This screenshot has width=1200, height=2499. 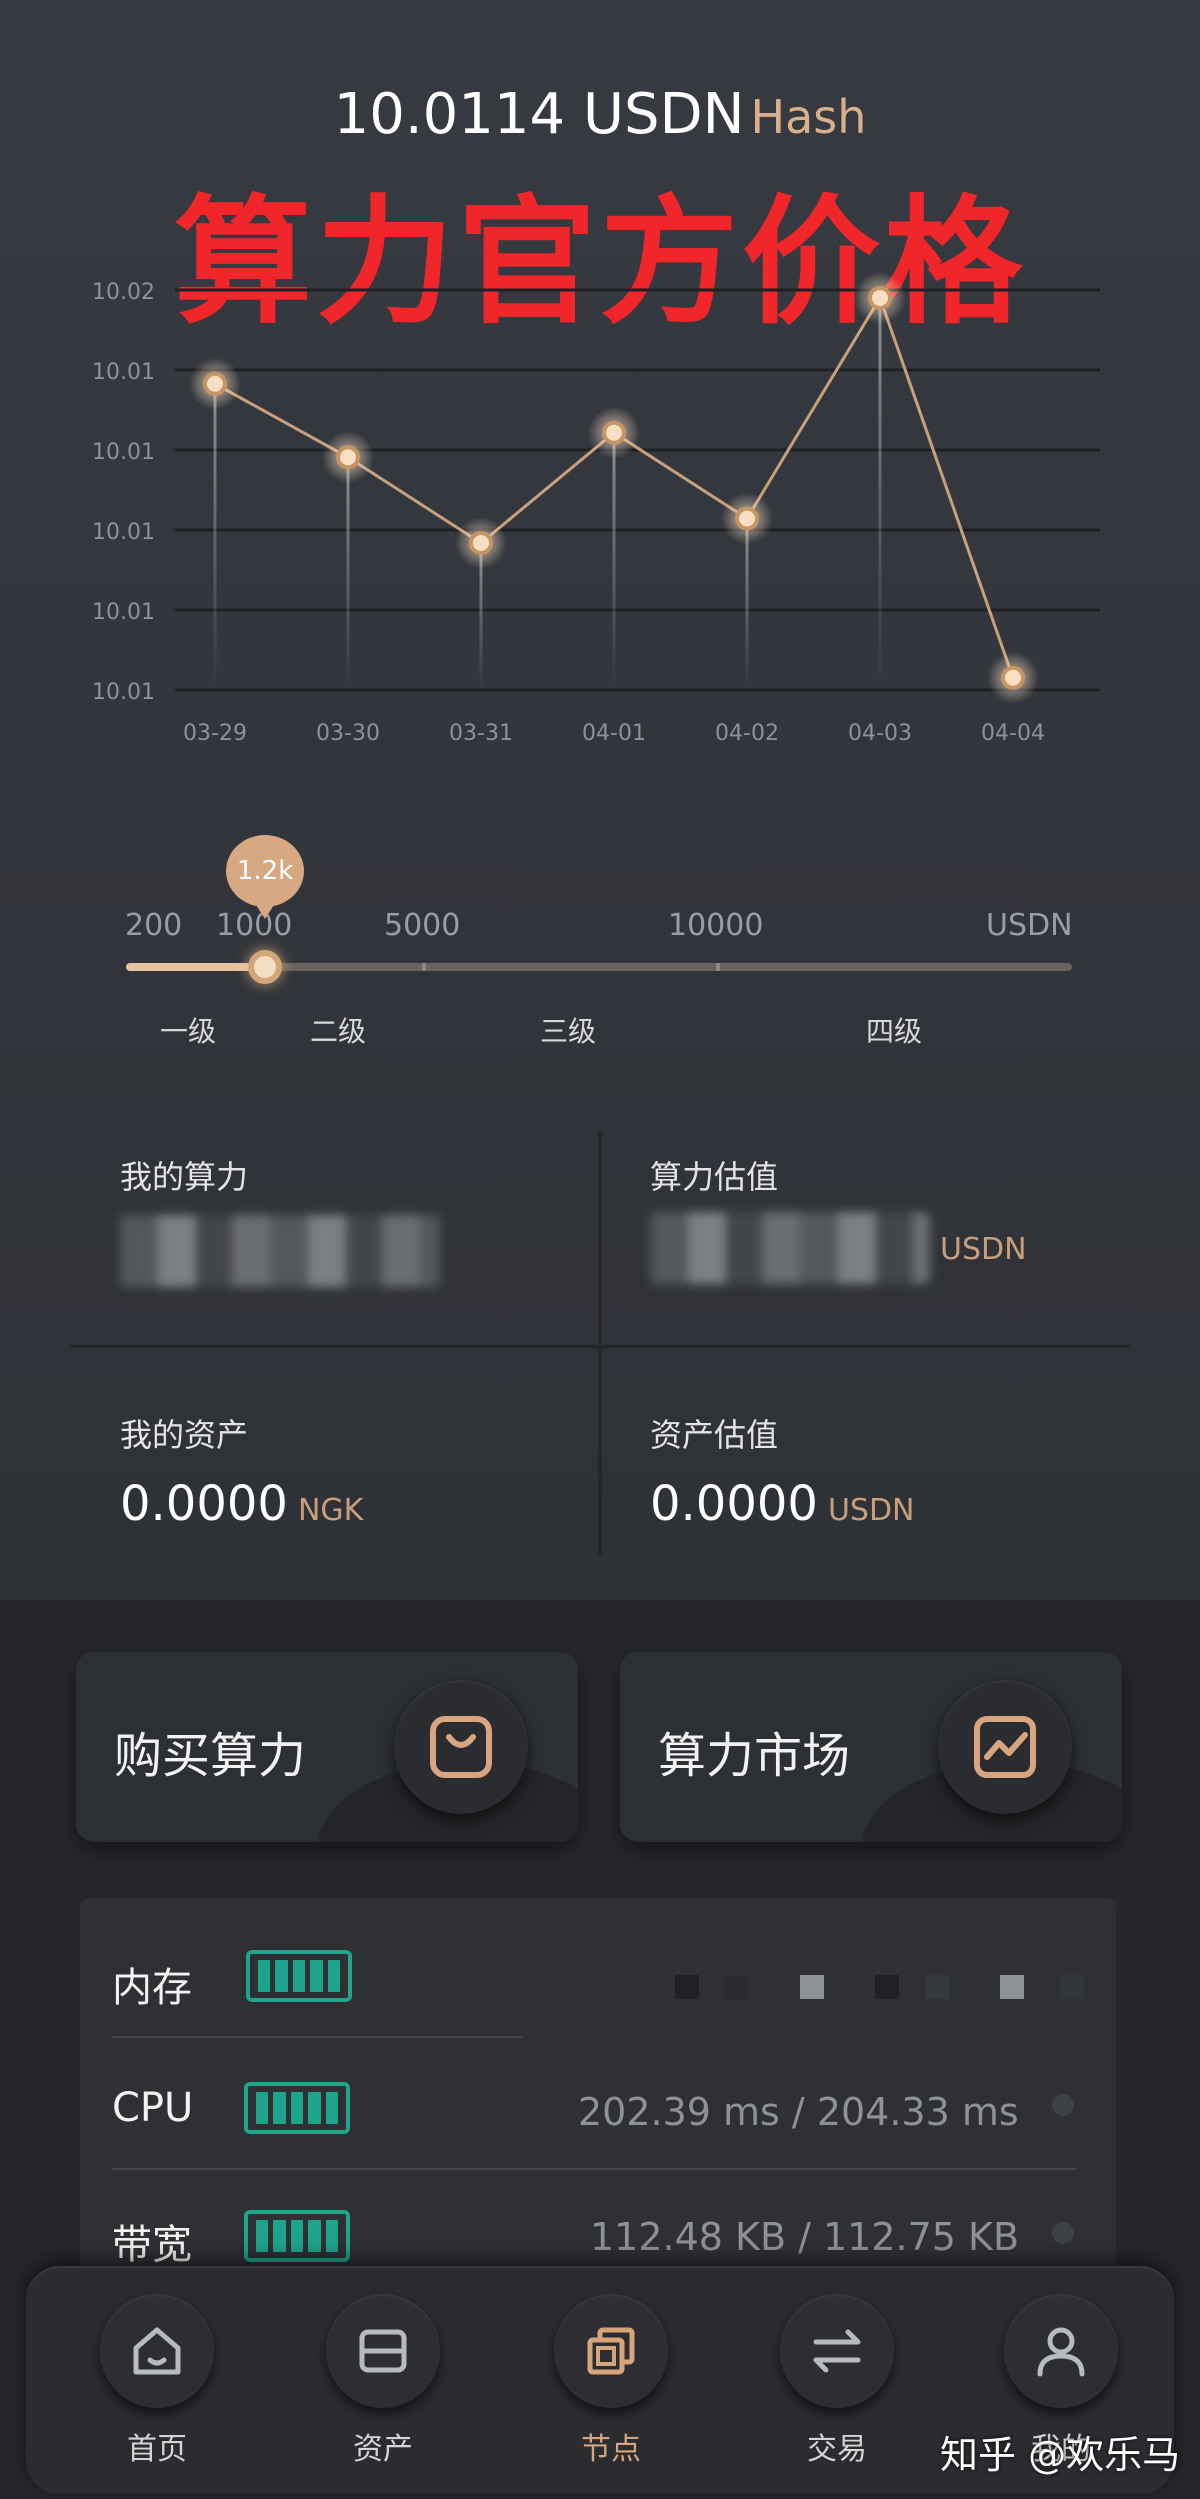 I want to click on buy-power-label: 购买算力, so click(x=210, y=1756).